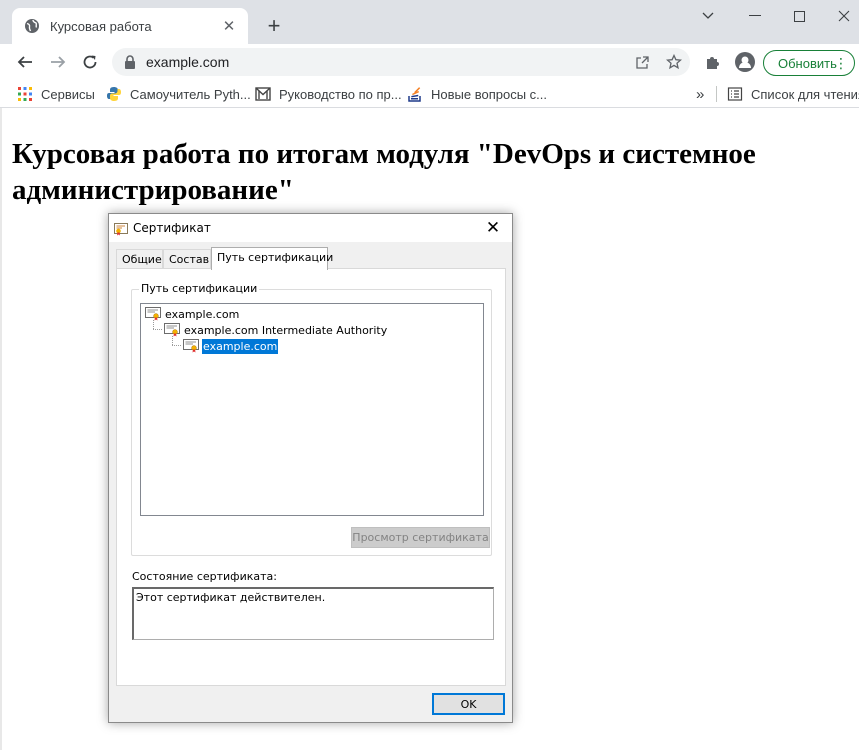  I want to click on certificate-status-field: Этот сертификат действителен., so click(313, 613).